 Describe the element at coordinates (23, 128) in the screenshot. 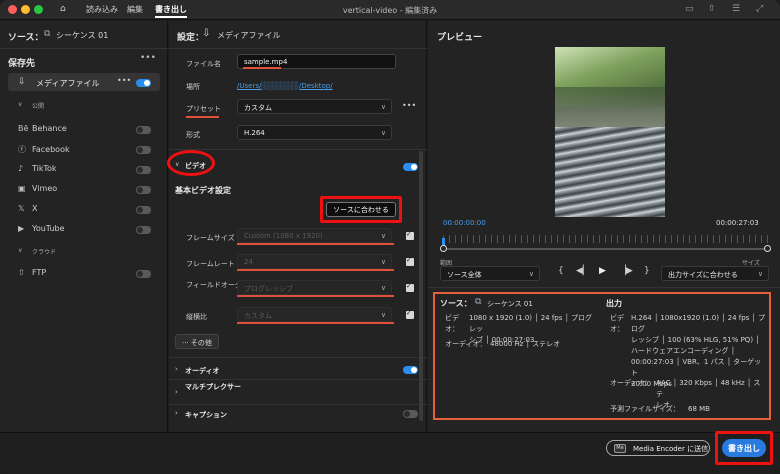

I see `behance-icon: Bē` at that location.